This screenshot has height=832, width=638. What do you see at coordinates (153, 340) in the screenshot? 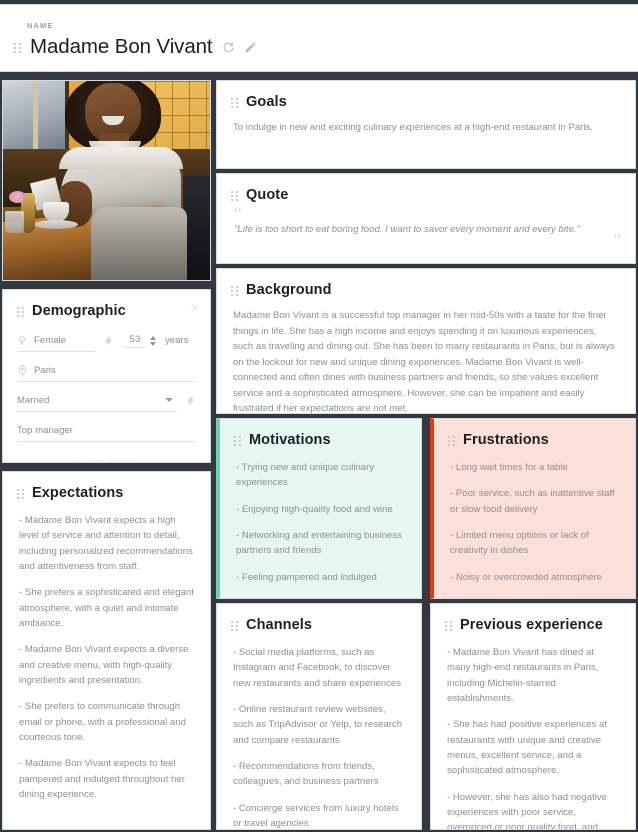
I see `stepper-arrows-icon` at bounding box center [153, 340].